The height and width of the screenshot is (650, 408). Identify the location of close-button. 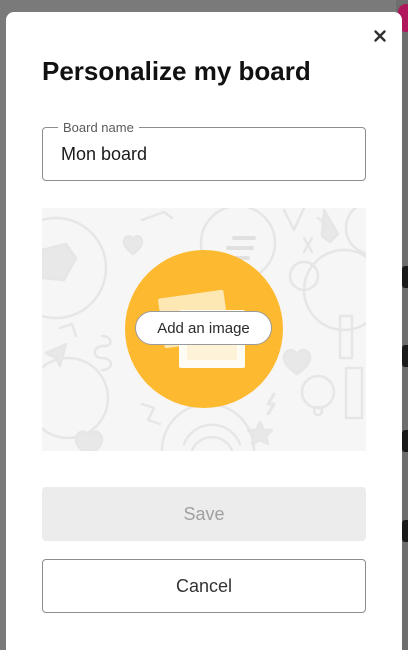
(380, 36).